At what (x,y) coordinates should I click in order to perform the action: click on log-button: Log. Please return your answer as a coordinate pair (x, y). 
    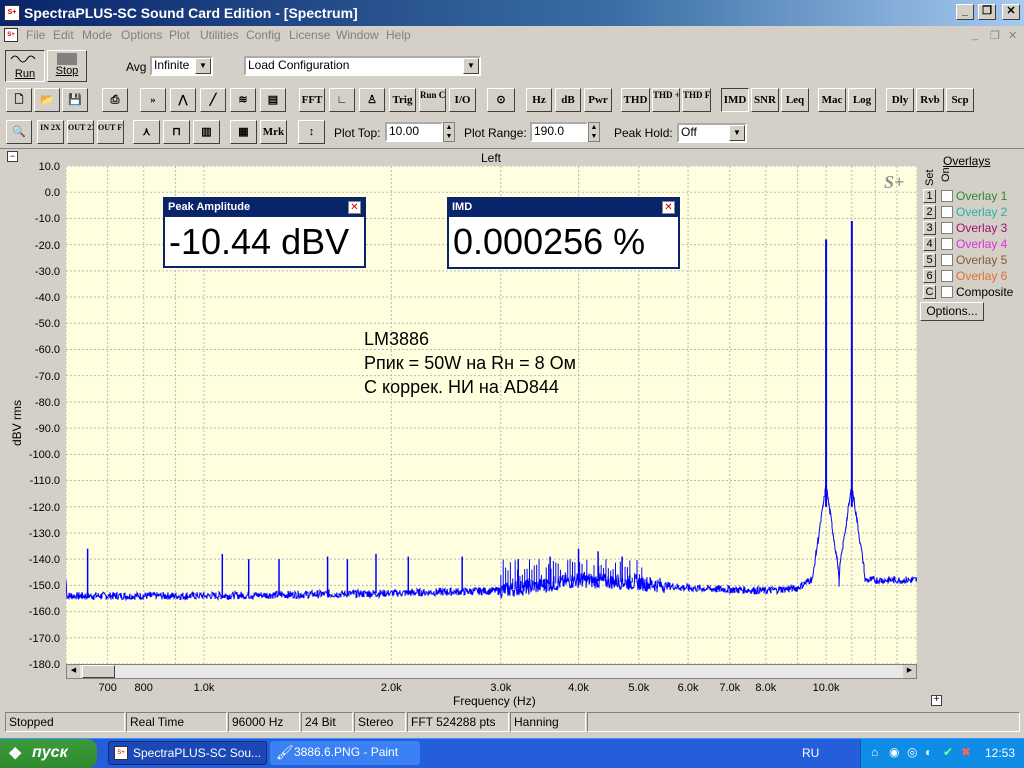
    Looking at the image, I should click on (862, 100).